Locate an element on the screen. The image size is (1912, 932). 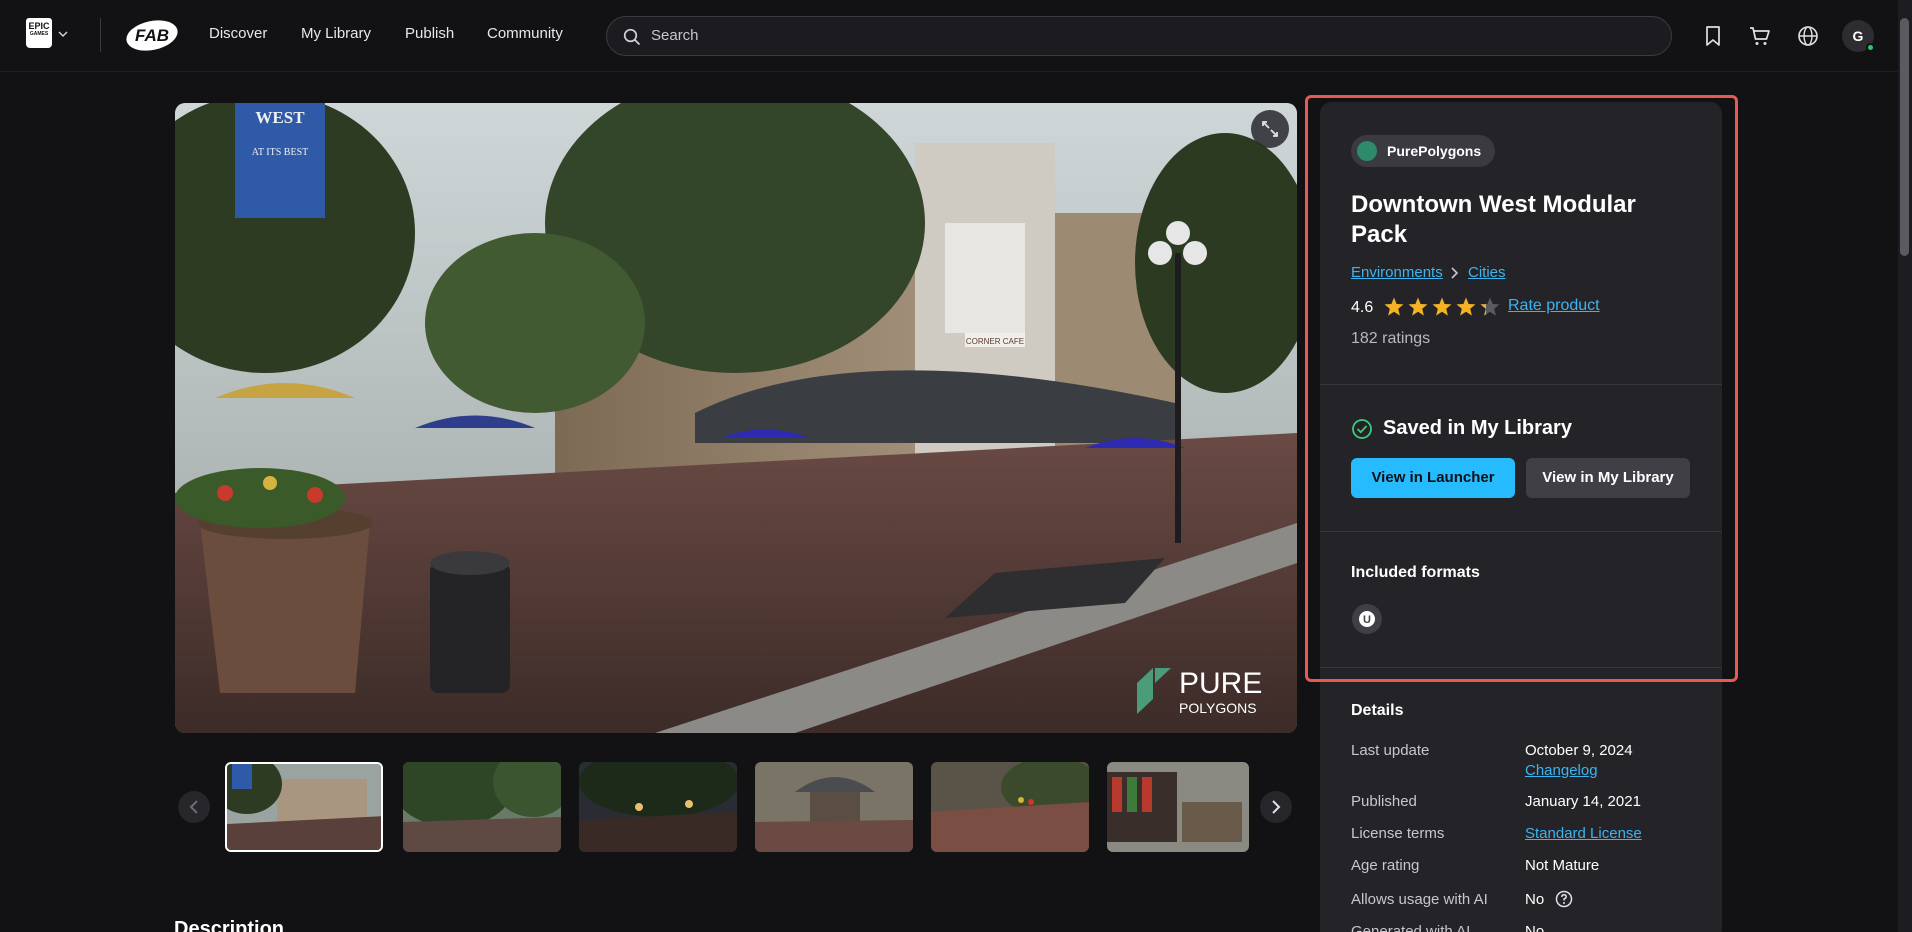
nav-publish: Publish is located at coordinates (429, 33).